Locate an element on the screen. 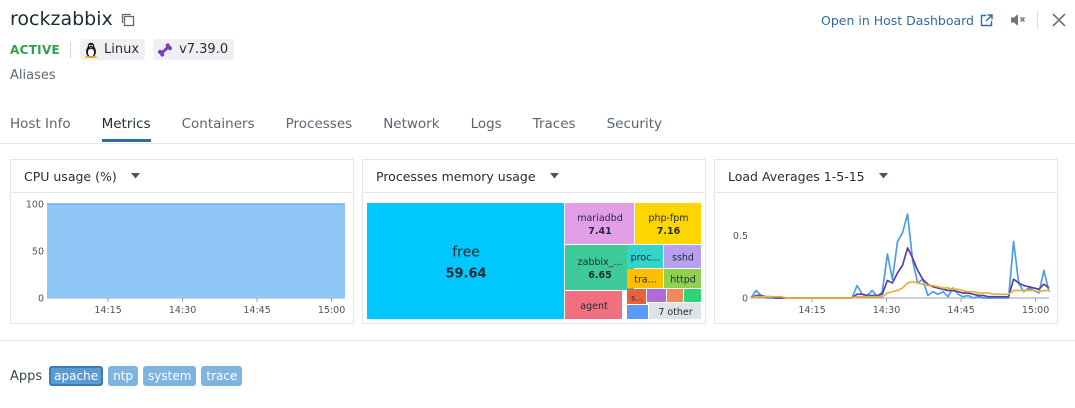 The width and height of the screenshot is (1075, 408). card-header: Processes memory usage is located at coordinates (534, 176).